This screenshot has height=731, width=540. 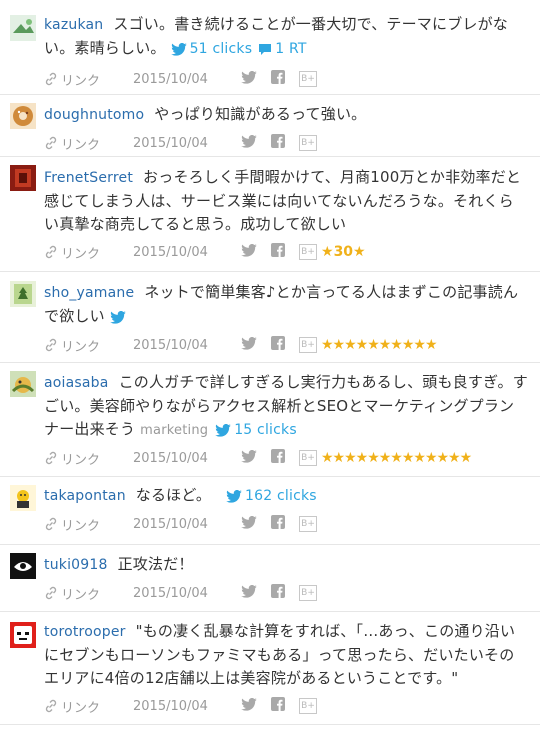 What do you see at coordinates (286, 565) in the screenshot?
I see `comment-line: tuki0918 正攻法だ！` at bounding box center [286, 565].